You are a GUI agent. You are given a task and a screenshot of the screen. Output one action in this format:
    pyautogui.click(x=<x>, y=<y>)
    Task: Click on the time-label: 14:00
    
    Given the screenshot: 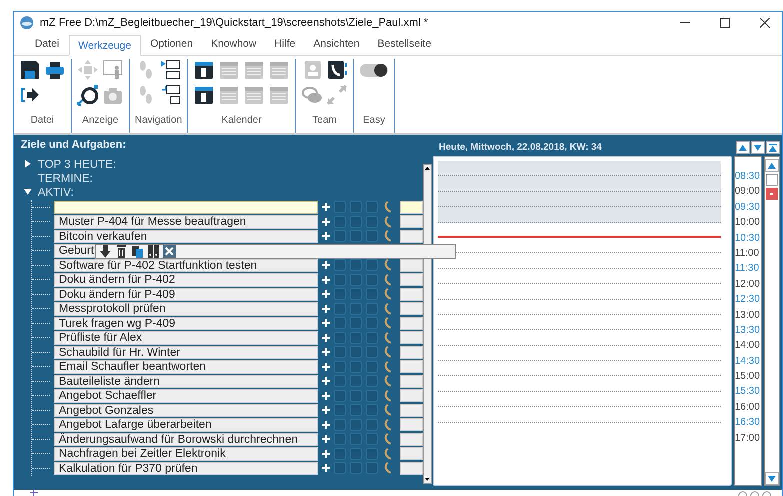 What is the action you would take?
    pyautogui.click(x=748, y=346)
    